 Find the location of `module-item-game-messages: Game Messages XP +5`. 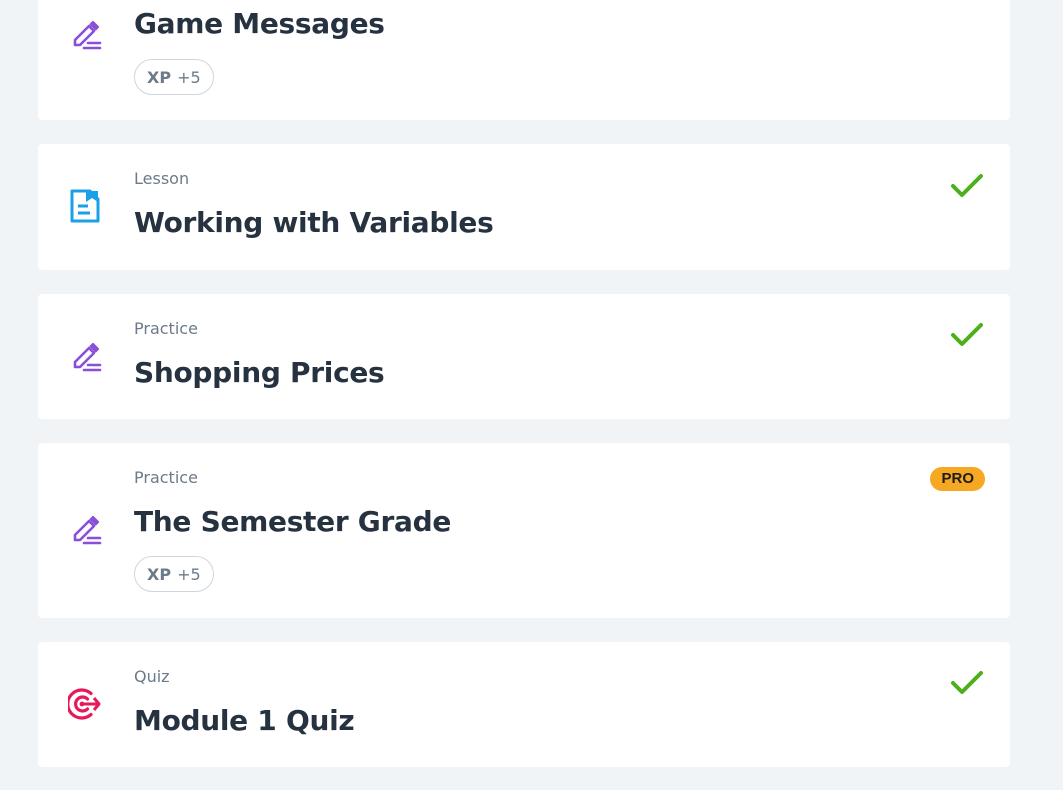

module-item-game-messages: Game Messages XP +5 is located at coordinates (524, 60).